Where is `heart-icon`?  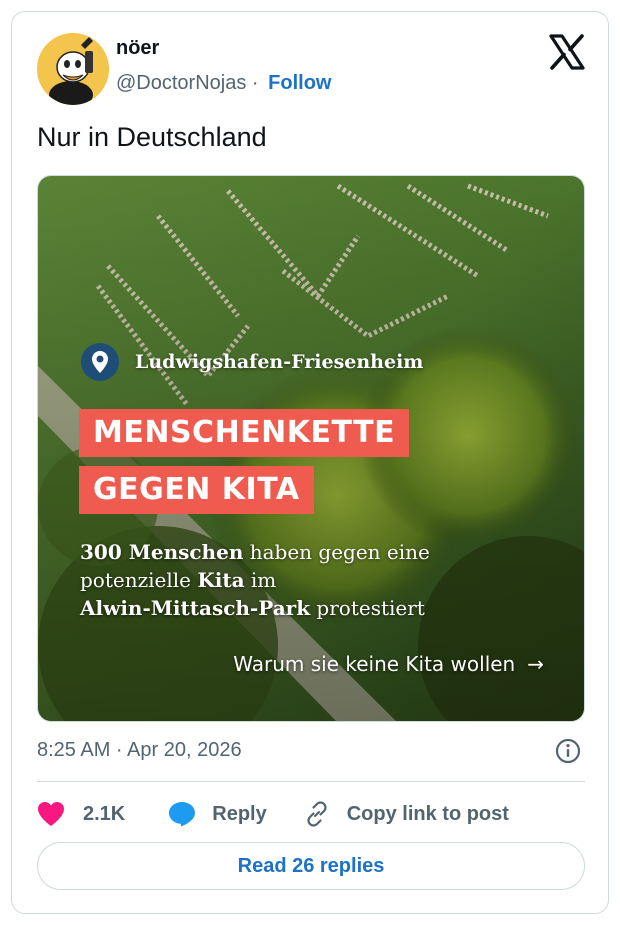 heart-icon is located at coordinates (51, 814).